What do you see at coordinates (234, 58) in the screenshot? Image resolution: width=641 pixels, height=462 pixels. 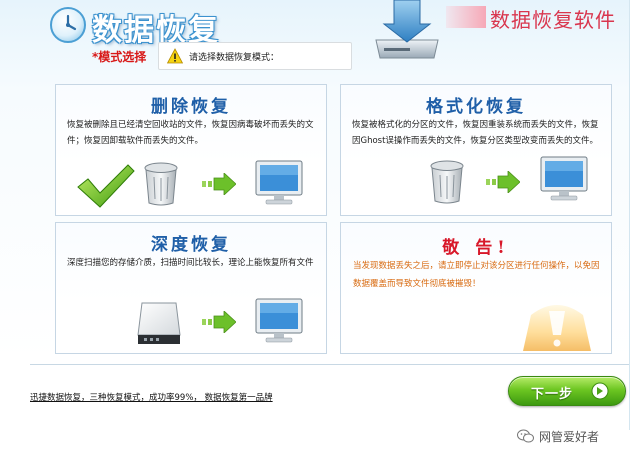 I see `mode-prompt-text: 请选择数据恢复模式：` at bounding box center [234, 58].